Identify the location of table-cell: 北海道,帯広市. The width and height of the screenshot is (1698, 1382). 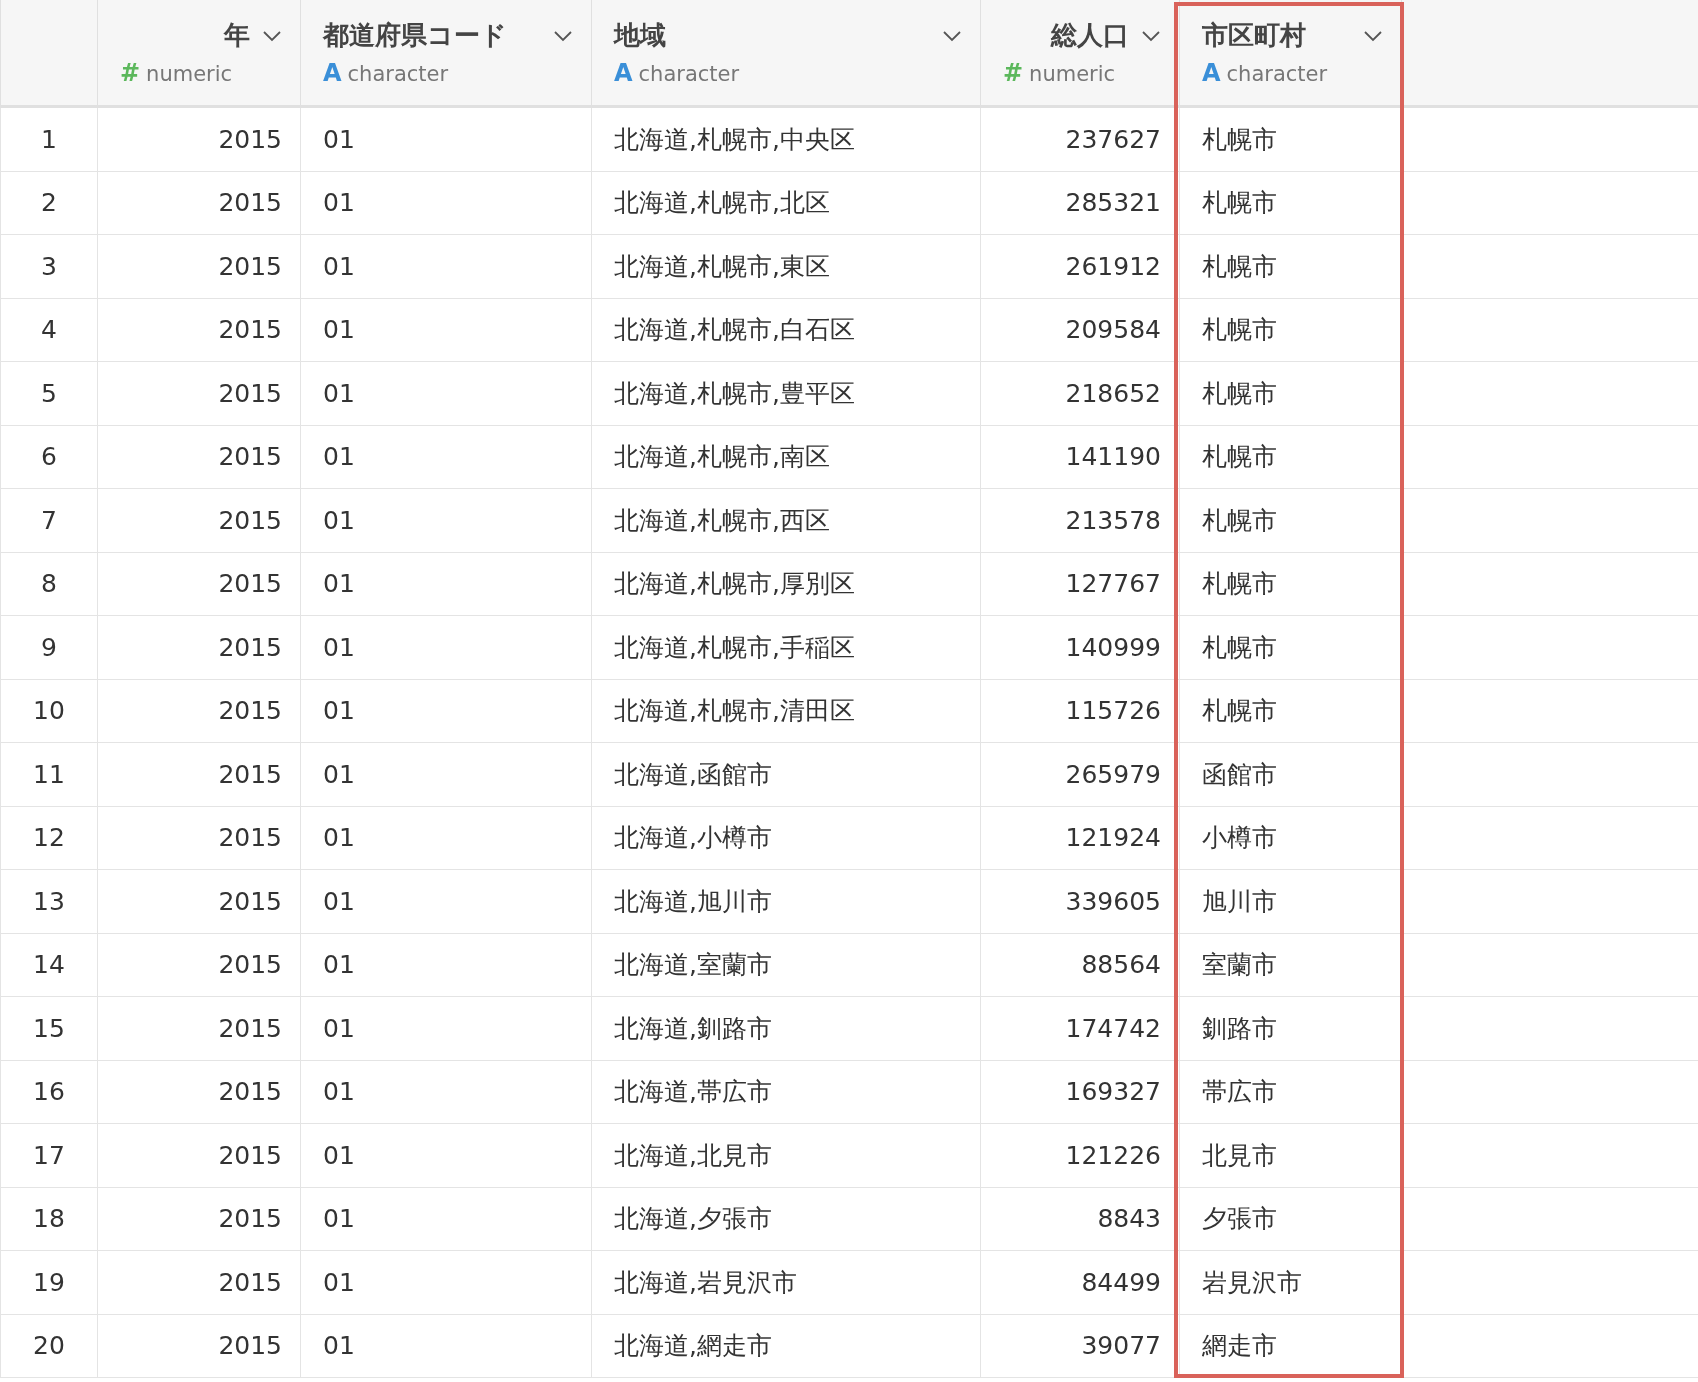
(786, 1091).